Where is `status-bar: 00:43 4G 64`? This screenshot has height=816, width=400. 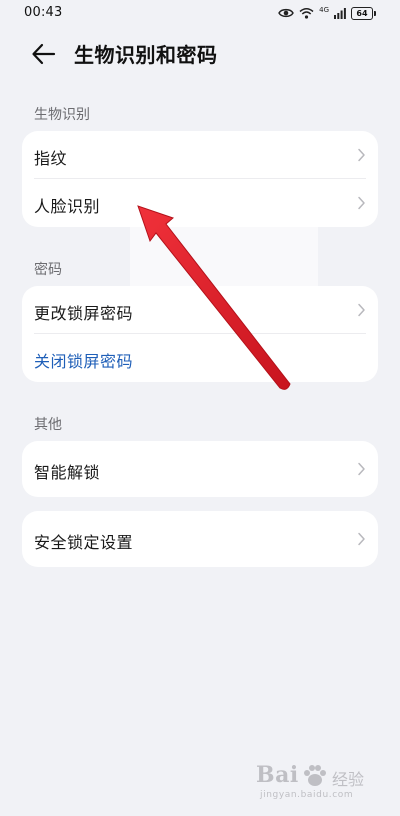 status-bar: 00:43 4G 64 is located at coordinates (200, 14).